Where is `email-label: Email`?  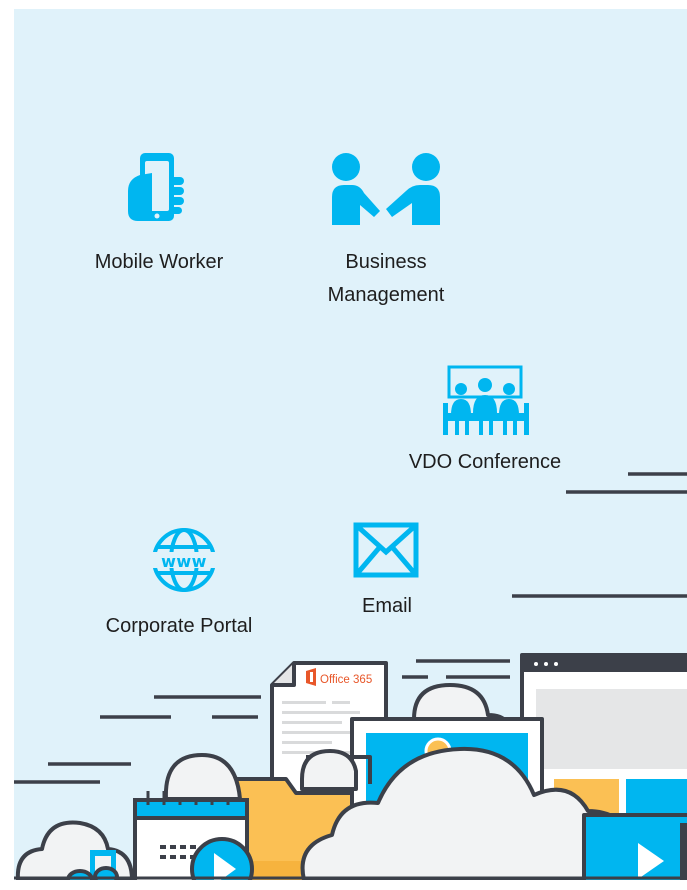 email-label: Email is located at coordinates (386, 606).